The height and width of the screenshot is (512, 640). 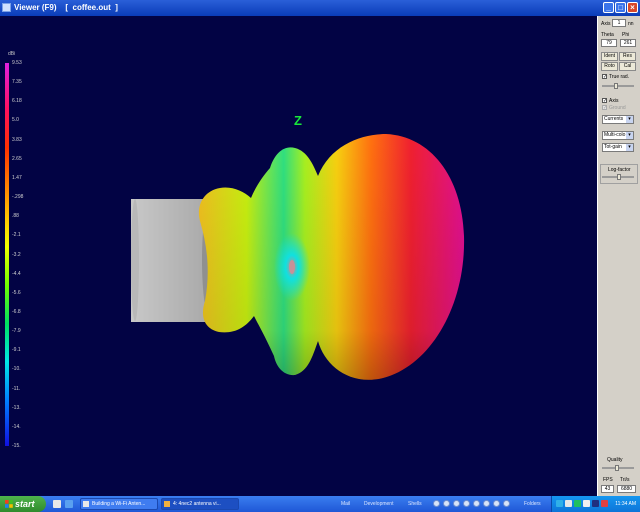 I want to click on nn-label: nn, so click(x=631, y=24).